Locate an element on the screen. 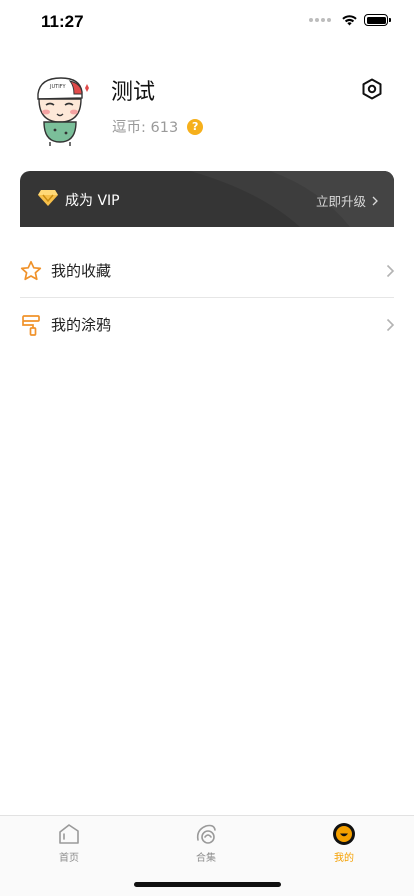 The image size is (414, 896). menu-list: 我的收藏 我的涂鸦 is located at coordinates (207, 297).